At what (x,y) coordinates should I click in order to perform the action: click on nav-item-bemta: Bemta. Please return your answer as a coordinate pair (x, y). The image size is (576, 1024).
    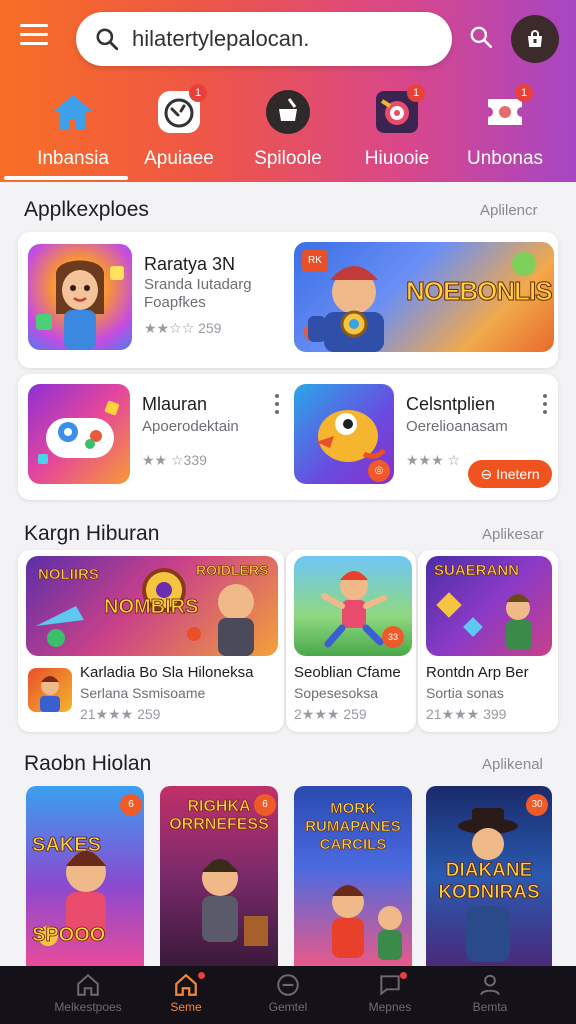
    Looking at the image, I should click on (490, 992).